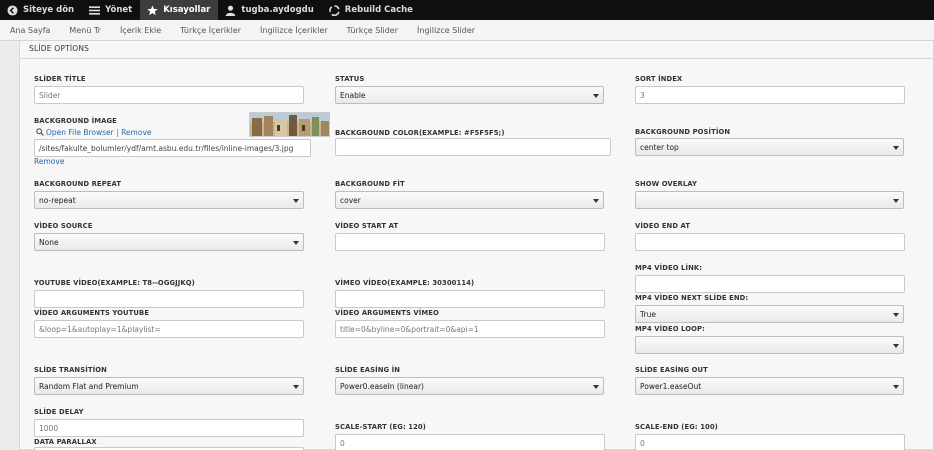 Image resolution: width=934 pixels, height=450 pixels. I want to click on mp4-next-slide-end-select: True, so click(769, 314).